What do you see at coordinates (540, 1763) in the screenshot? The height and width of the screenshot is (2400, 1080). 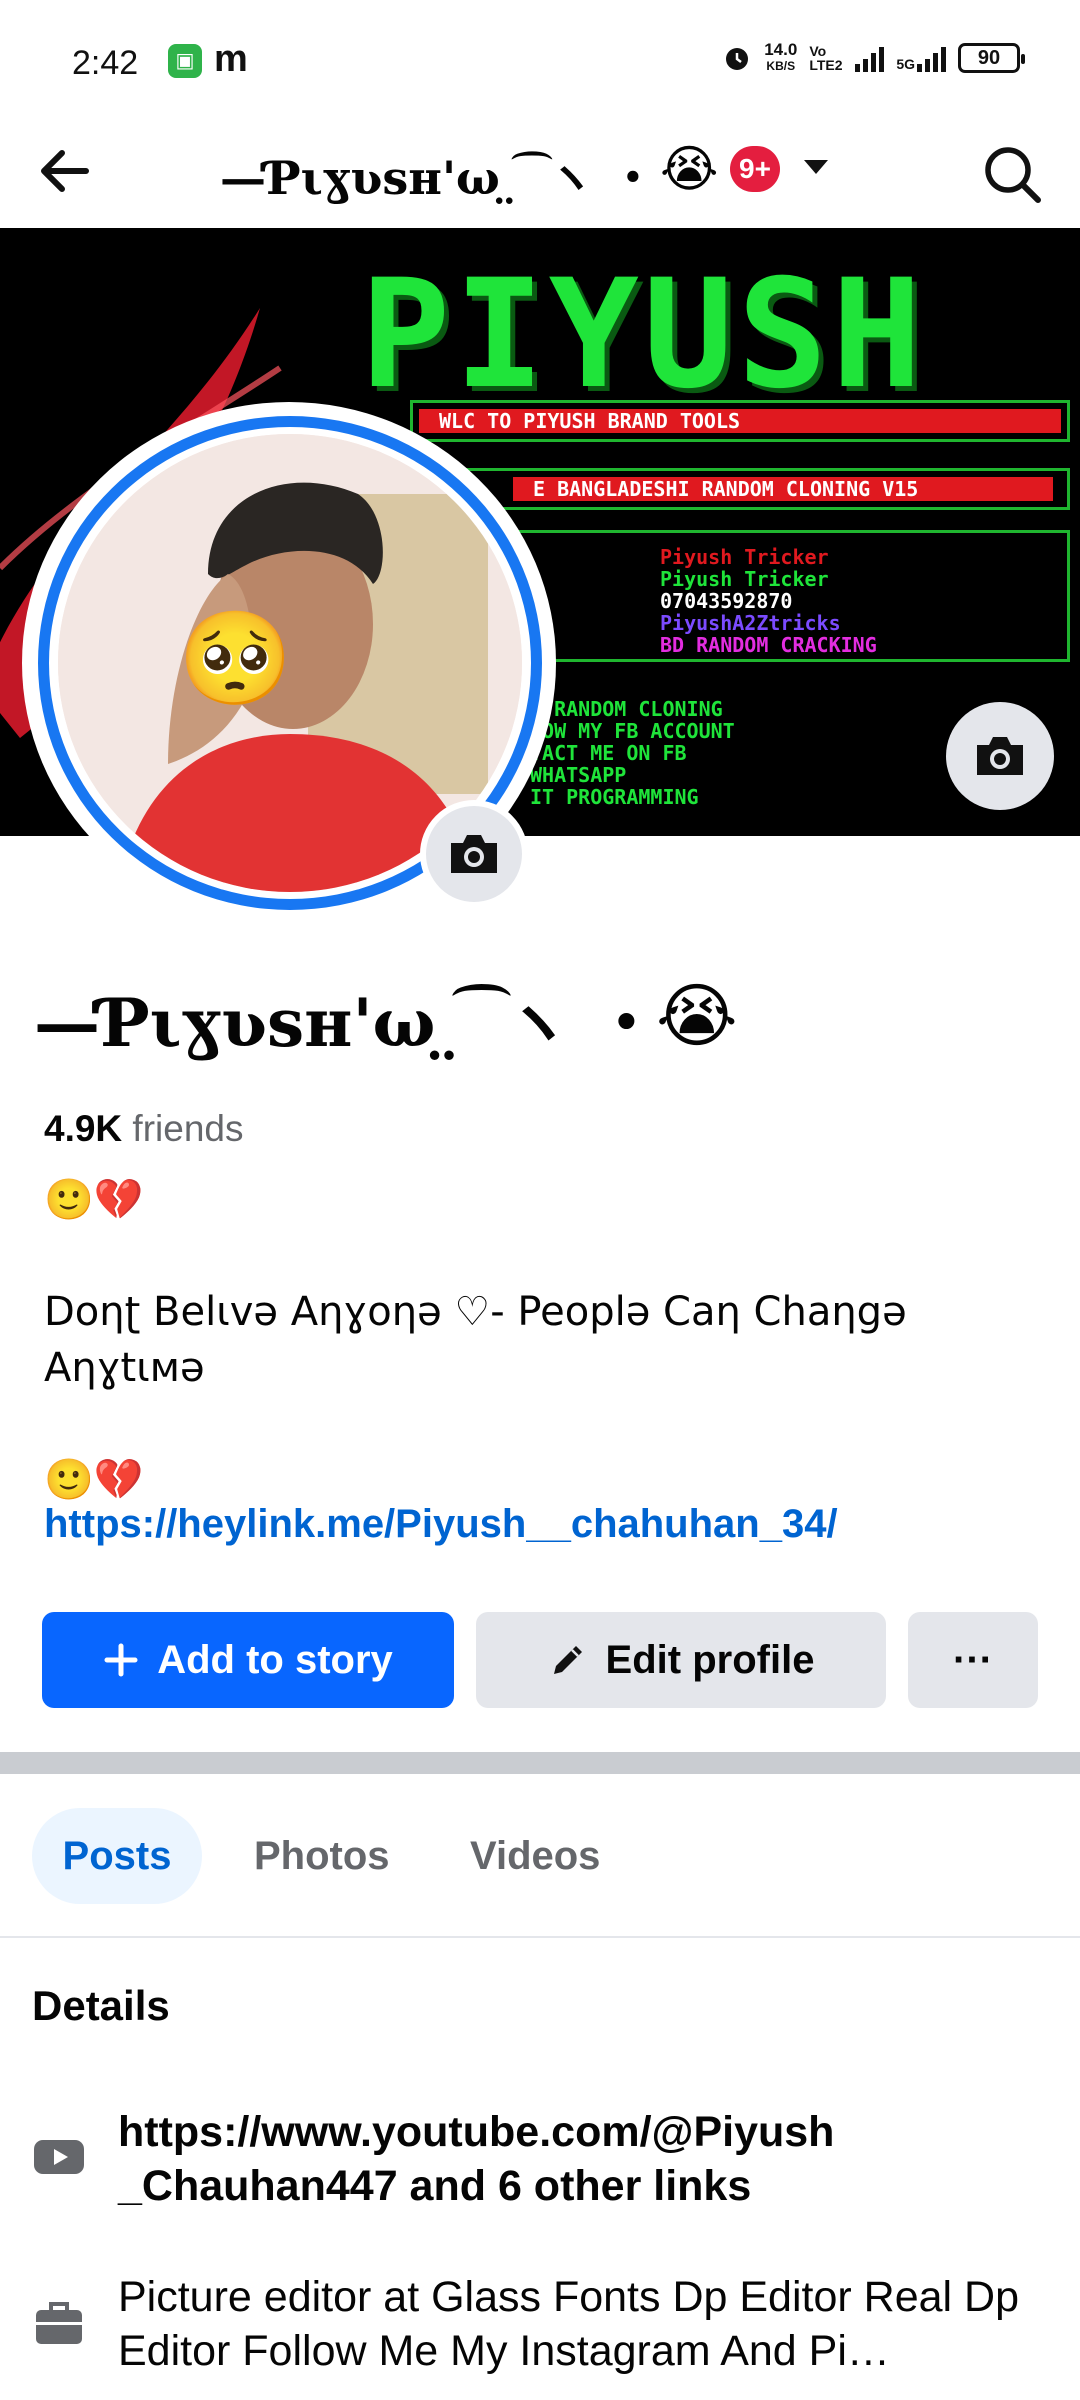 I see `section-divider` at bounding box center [540, 1763].